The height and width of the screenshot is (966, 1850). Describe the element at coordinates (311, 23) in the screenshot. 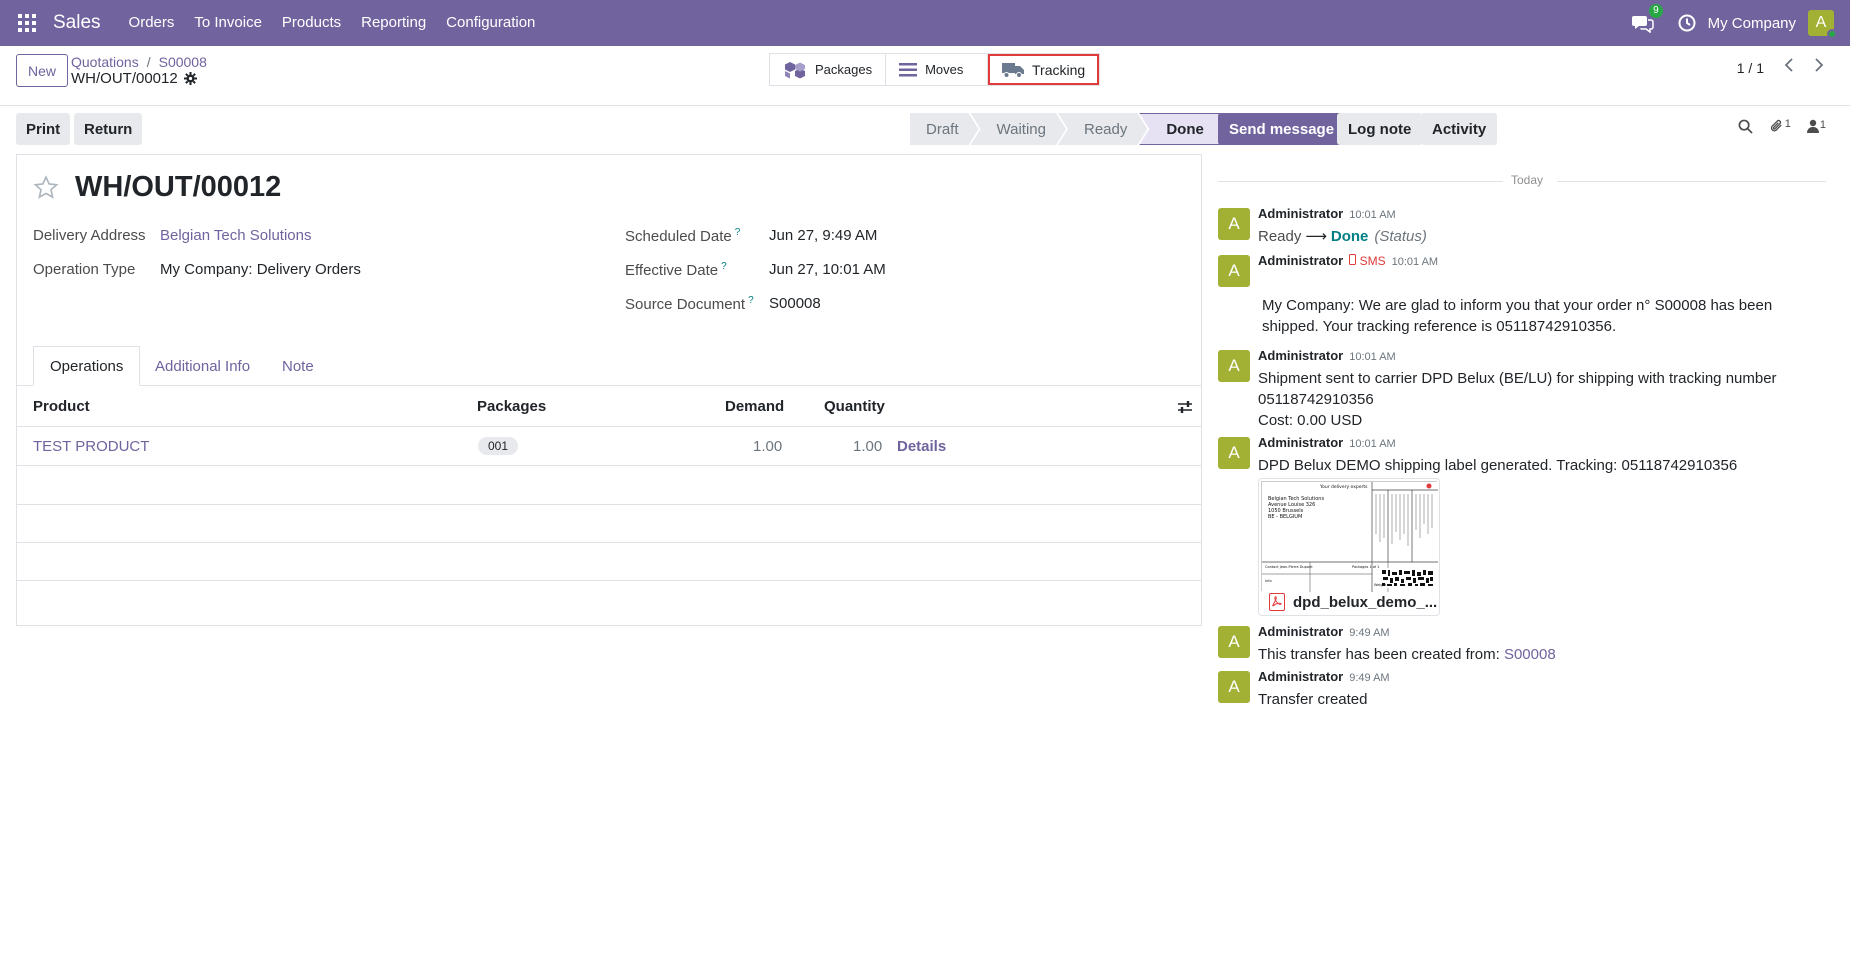

I see `menu-products: Products` at that location.